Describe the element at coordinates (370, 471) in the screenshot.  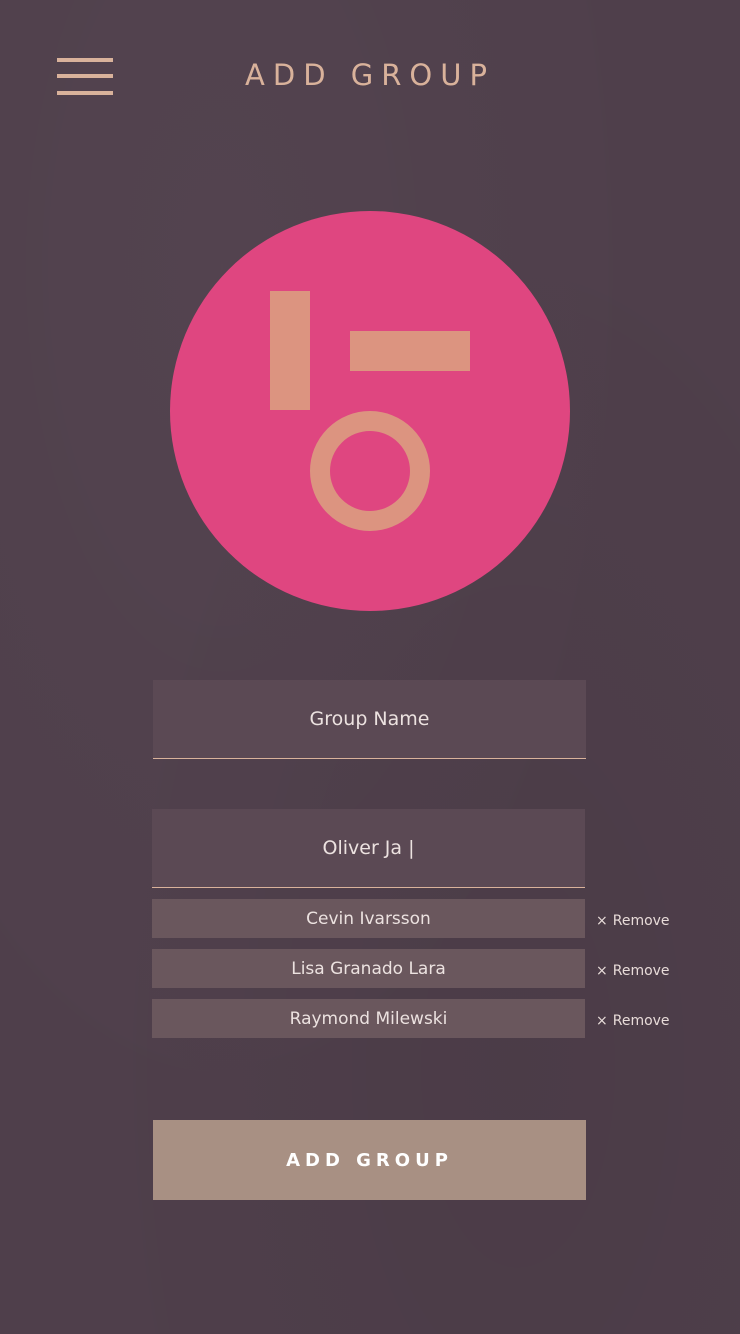
I see `avatar-ring-shape` at that location.